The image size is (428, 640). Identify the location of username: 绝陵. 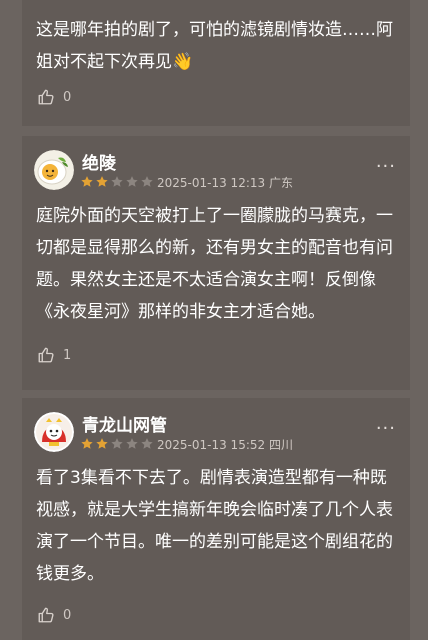
(99, 161).